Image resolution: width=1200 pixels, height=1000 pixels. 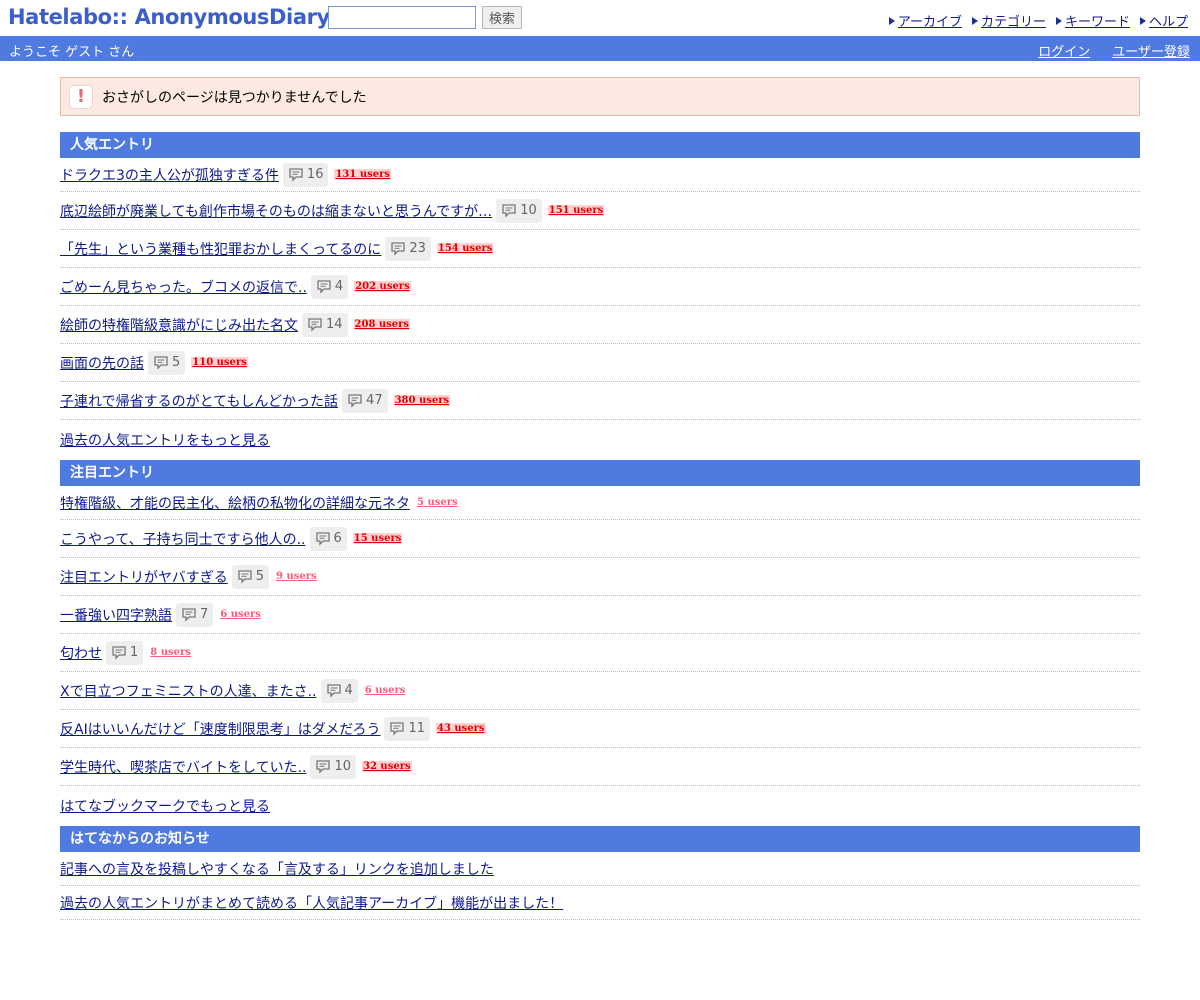 I want to click on comment-count-badge: 14, so click(x=325, y=324).